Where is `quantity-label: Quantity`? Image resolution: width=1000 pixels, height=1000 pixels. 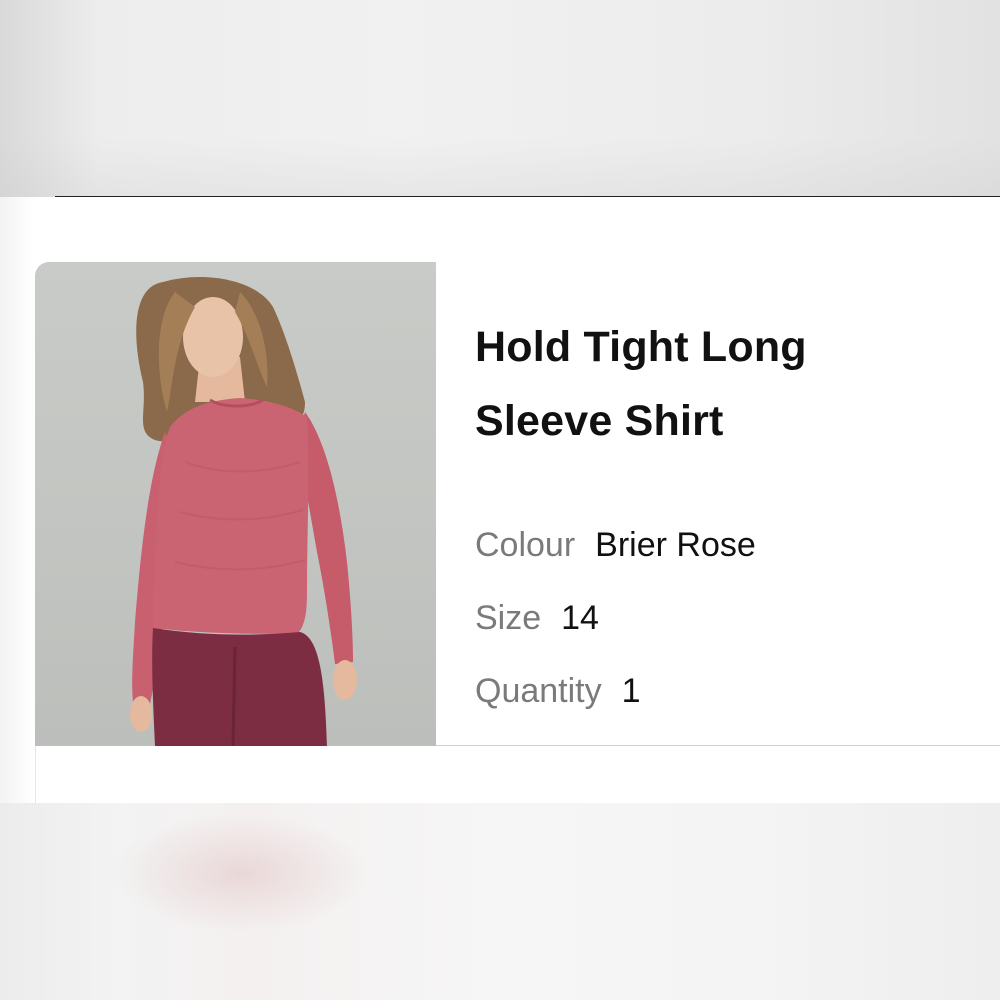 quantity-label: Quantity is located at coordinates (538, 691).